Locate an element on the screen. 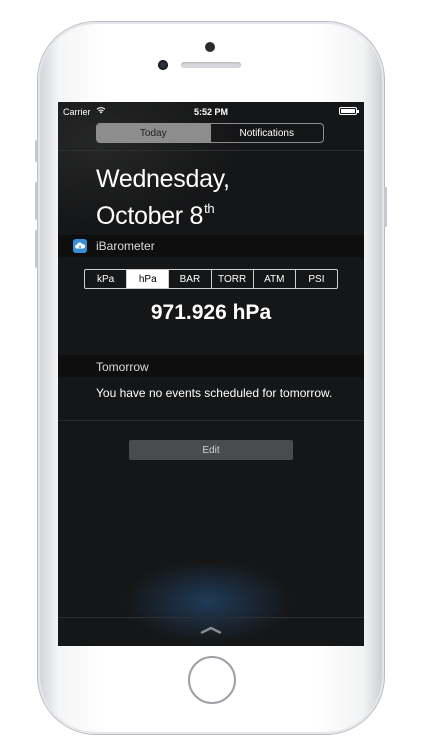  tomorrow-title: Tomorrow is located at coordinates (122, 367).